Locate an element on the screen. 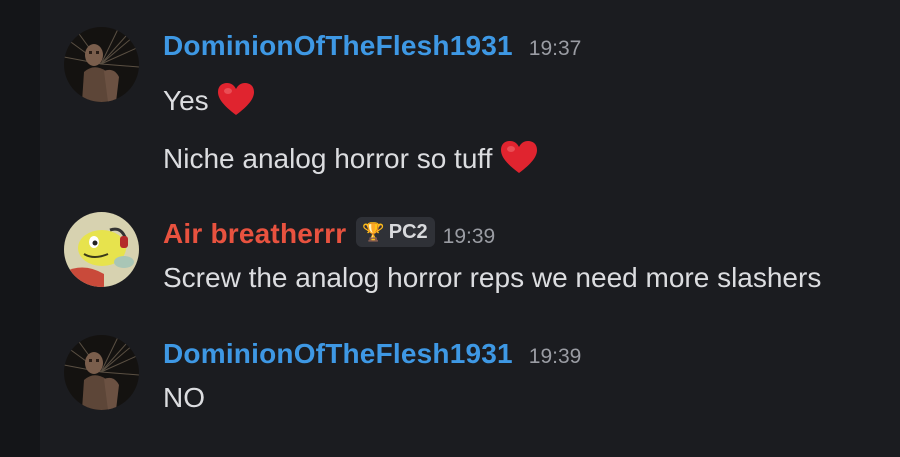  message-content: Yes is located at coordinates (186, 100).